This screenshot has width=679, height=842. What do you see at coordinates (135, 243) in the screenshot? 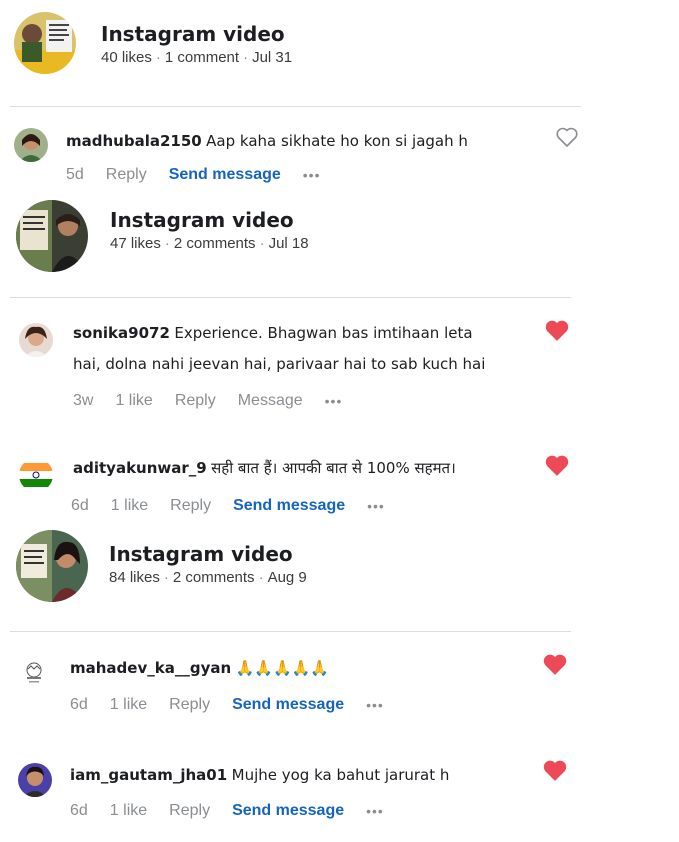
I see `post-likes: 47 likes` at bounding box center [135, 243].